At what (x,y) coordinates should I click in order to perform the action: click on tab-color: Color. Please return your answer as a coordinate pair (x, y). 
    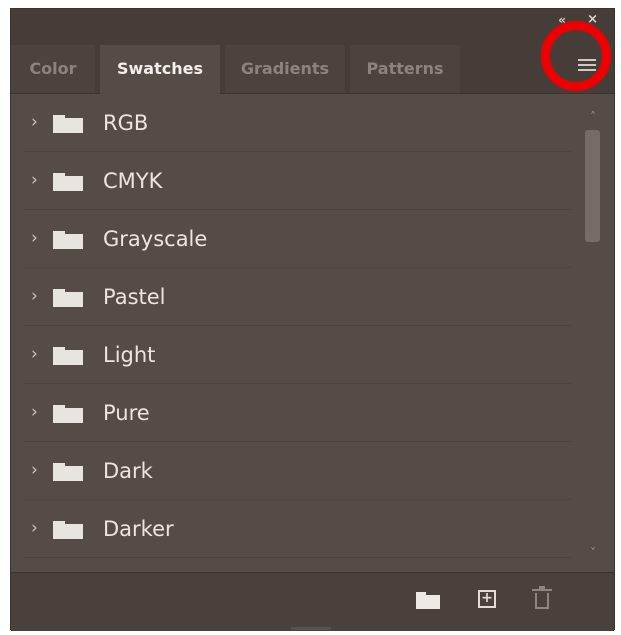
    Looking at the image, I should click on (53, 69).